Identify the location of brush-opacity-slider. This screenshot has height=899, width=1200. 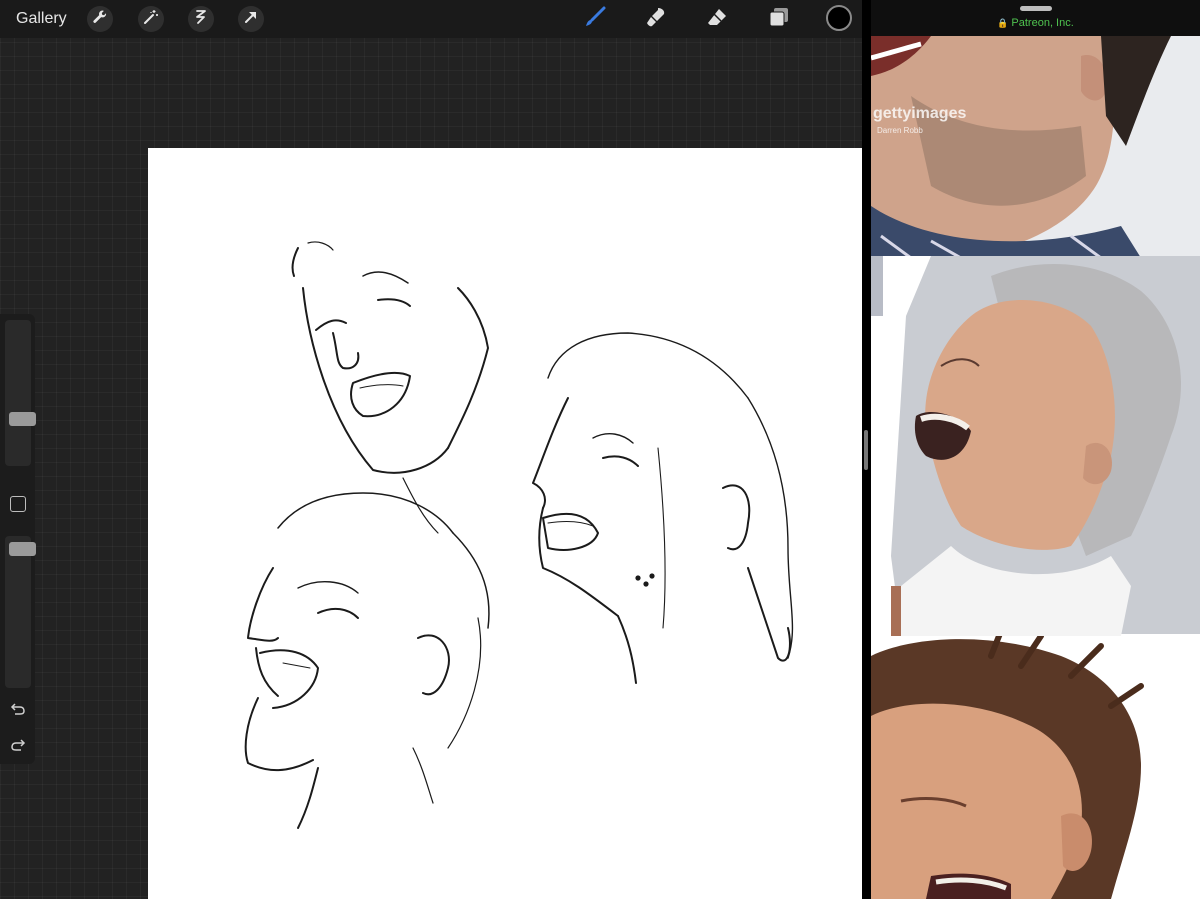
(20, 612).